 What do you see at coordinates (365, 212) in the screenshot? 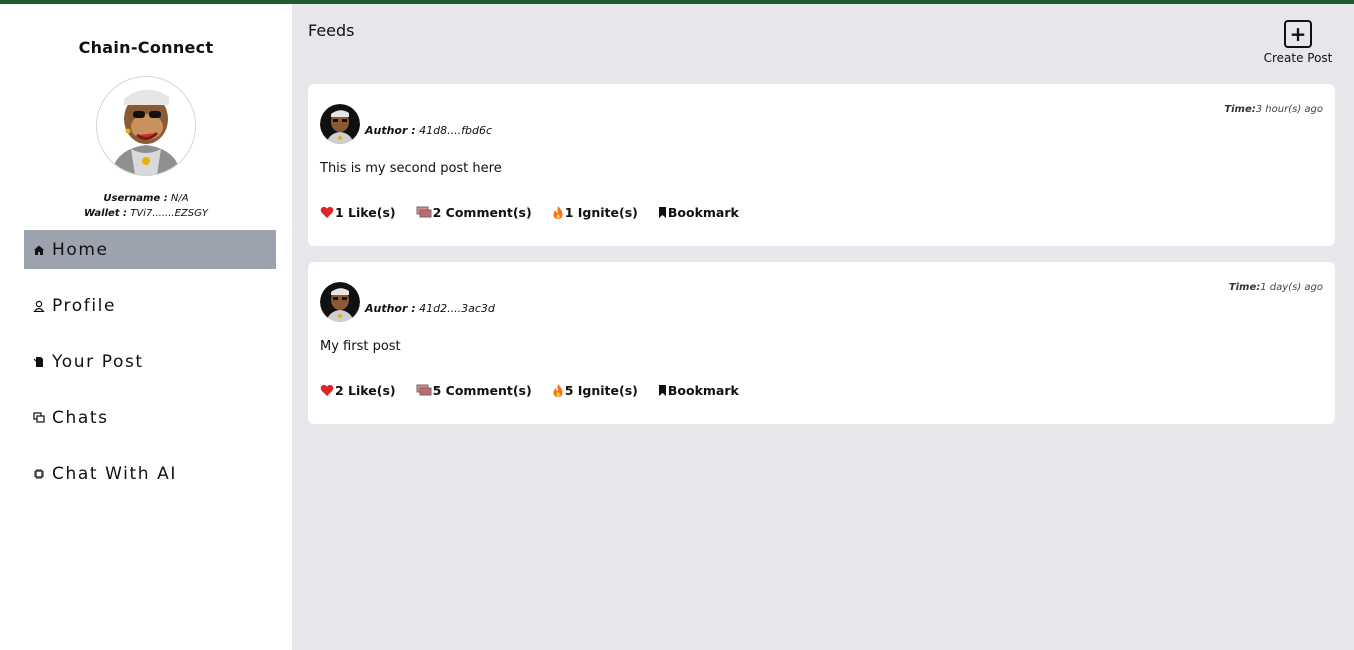
I see `like-count: 1 Like(s)` at bounding box center [365, 212].